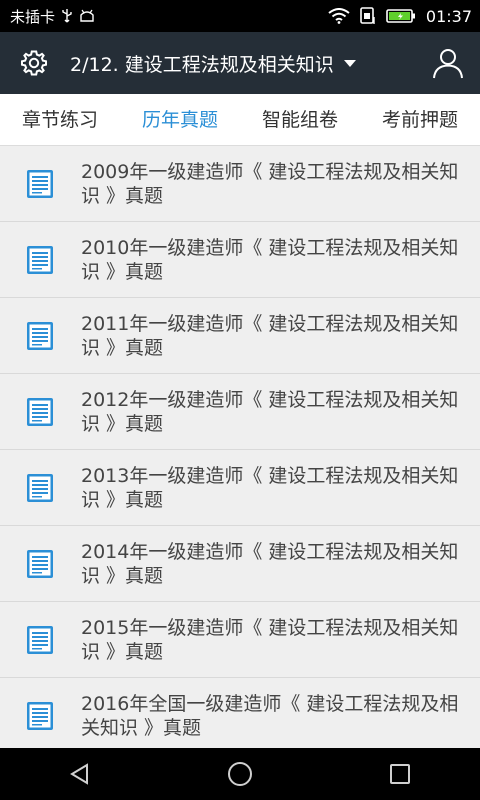 Image resolution: width=480 pixels, height=800 pixels. Describe the element at coordinates (87, 16) in the screenshot. I see `android-debug-icon` at that location.